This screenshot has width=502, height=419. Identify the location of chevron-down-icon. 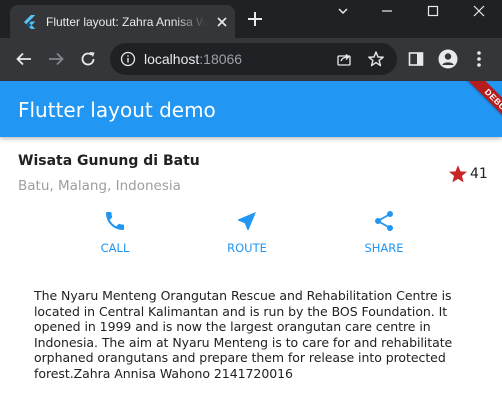
(343, 11).